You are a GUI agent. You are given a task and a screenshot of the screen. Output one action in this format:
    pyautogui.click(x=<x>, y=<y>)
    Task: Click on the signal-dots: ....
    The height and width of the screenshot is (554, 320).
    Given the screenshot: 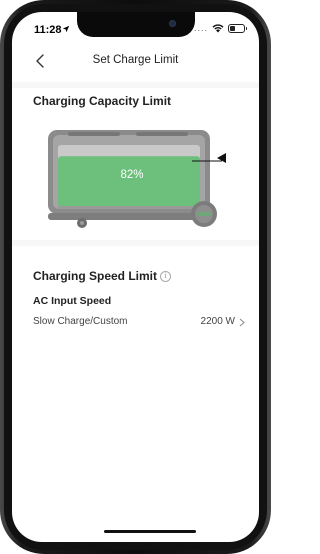 What is the action you would take?
    pyautogui.click(x=200, y=28)
    